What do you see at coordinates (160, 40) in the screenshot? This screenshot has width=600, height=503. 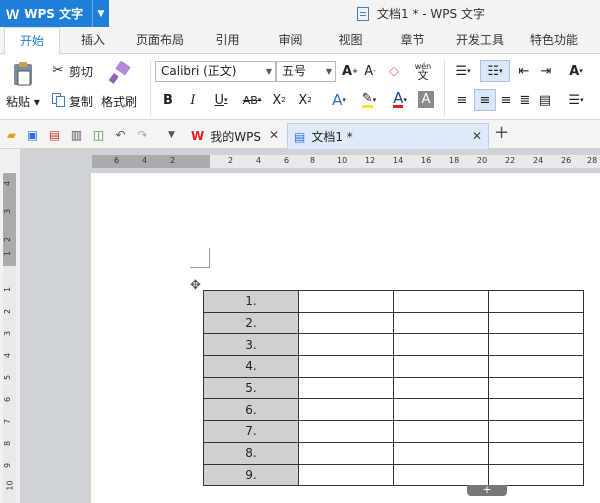 I see `tab-page-layout: 页面布局` at bounding box center [160, 40].